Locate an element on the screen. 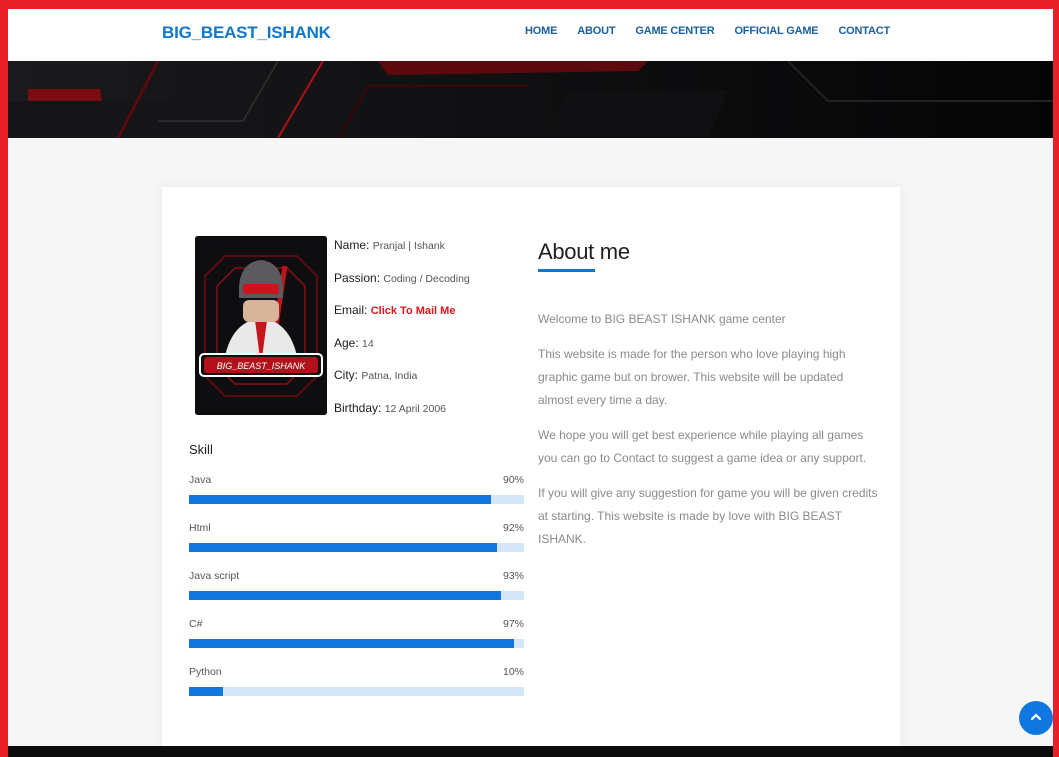 Image resolution: width=1059 pixels, height=757 pixels. skill-percent: 90% is located at coordinates (513, 480).